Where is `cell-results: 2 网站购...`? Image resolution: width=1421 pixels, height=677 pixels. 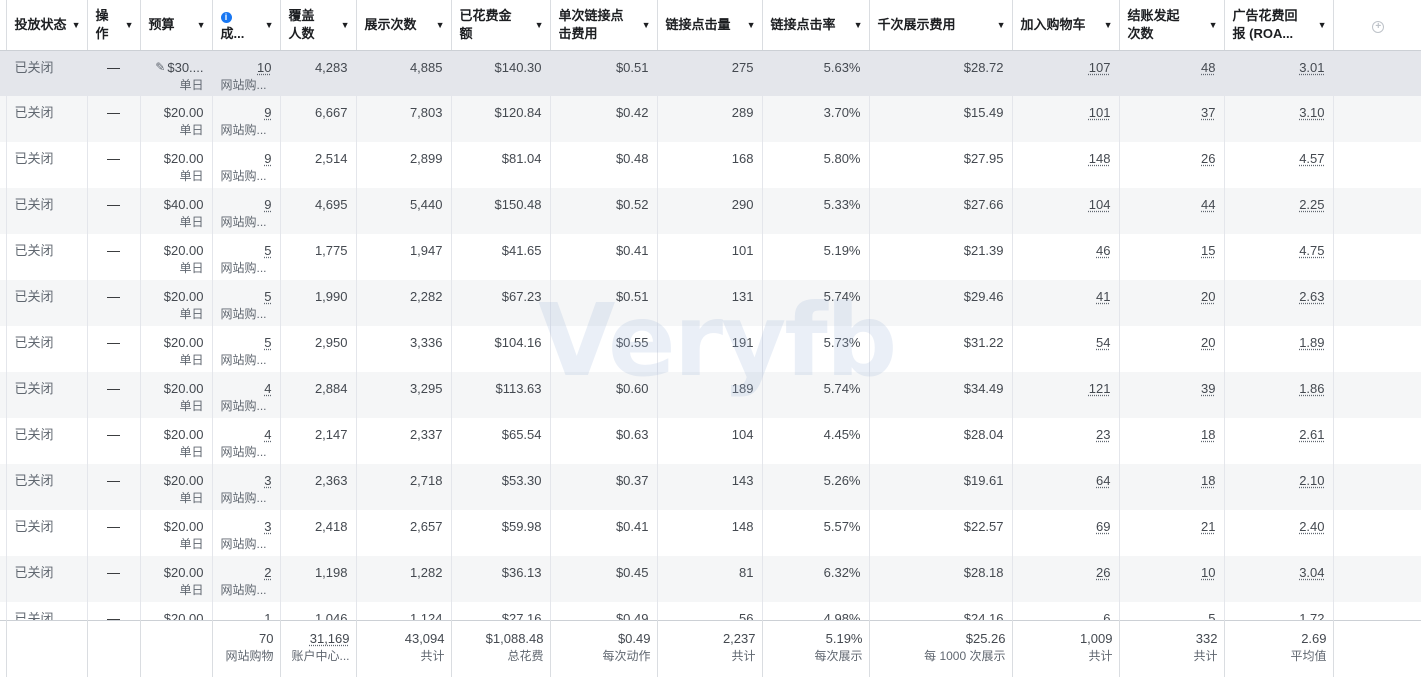 cell-results: 2 网站购... is located at coordinates (246, 579).